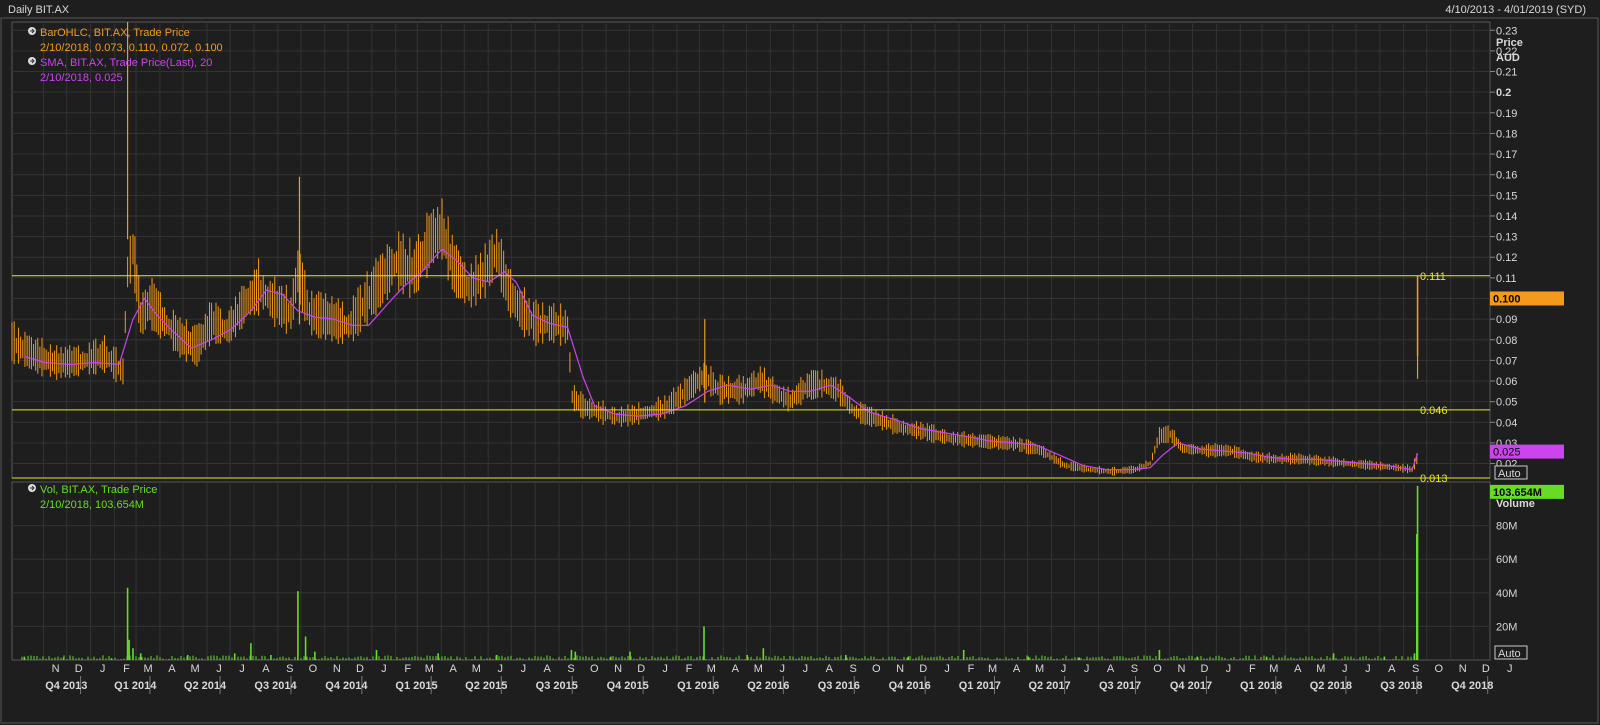 The height and width of the screenshot is (725, 1600). I want to click on ohlc-legend-values: 2/10/2018, 0.073, 0.110, 0.072, 0.100, so click(131, 48).